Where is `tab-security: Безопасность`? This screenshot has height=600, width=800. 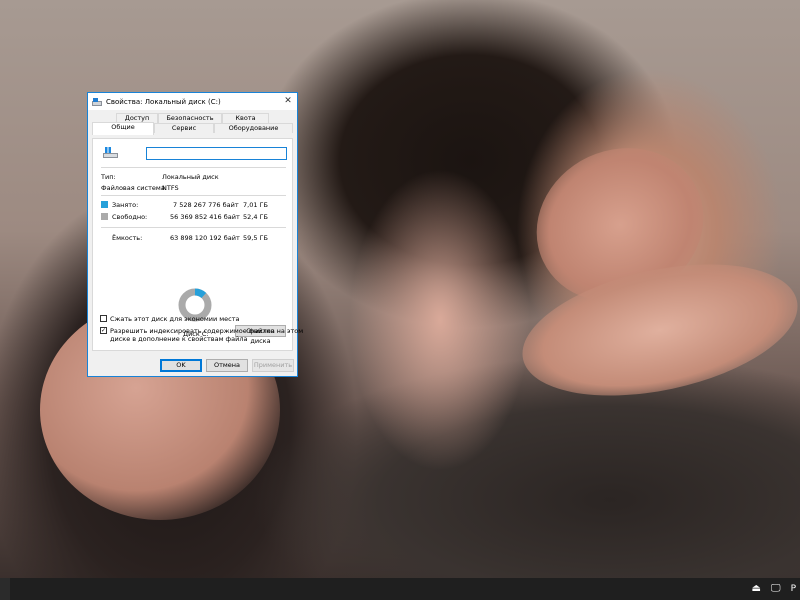
tab-security: Безопасность is located at coordinates (190, 118).